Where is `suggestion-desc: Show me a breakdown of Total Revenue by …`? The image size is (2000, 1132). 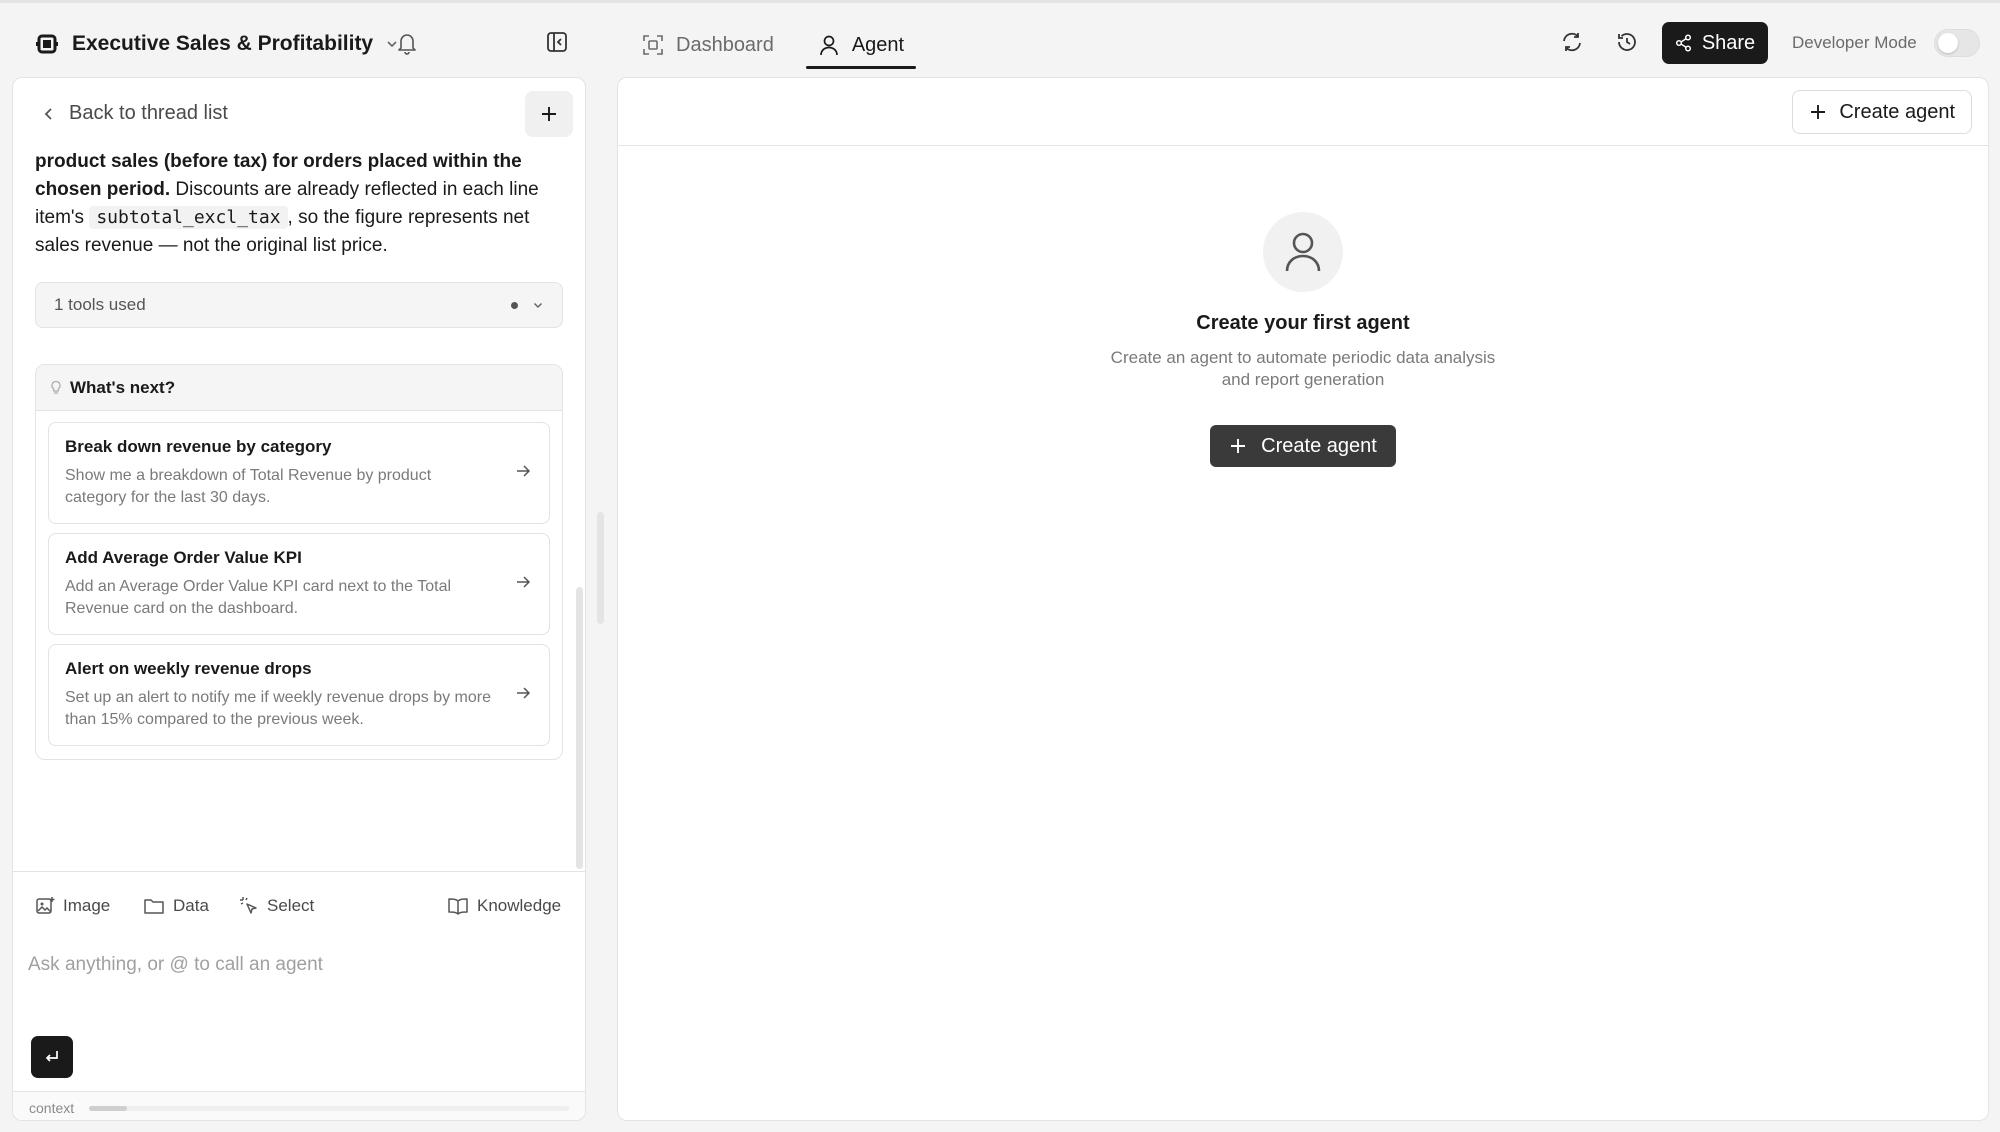
suggestion-desc: Show me a breakdown of Total Revenue by … is located at coordinates (248, 486).